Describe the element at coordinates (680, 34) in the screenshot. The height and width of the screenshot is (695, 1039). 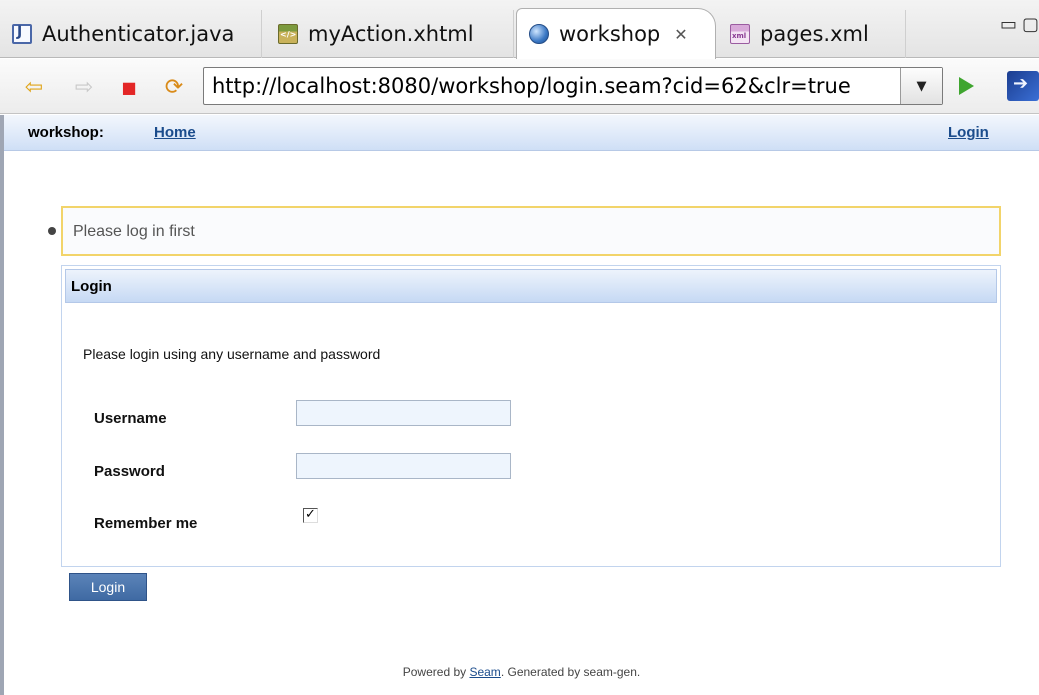
I see `close-icon: ✕` at that location.